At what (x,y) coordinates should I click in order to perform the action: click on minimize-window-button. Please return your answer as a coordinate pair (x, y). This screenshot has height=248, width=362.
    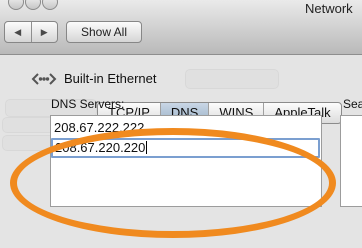
    Looking at the image, I should click on (33, 5).